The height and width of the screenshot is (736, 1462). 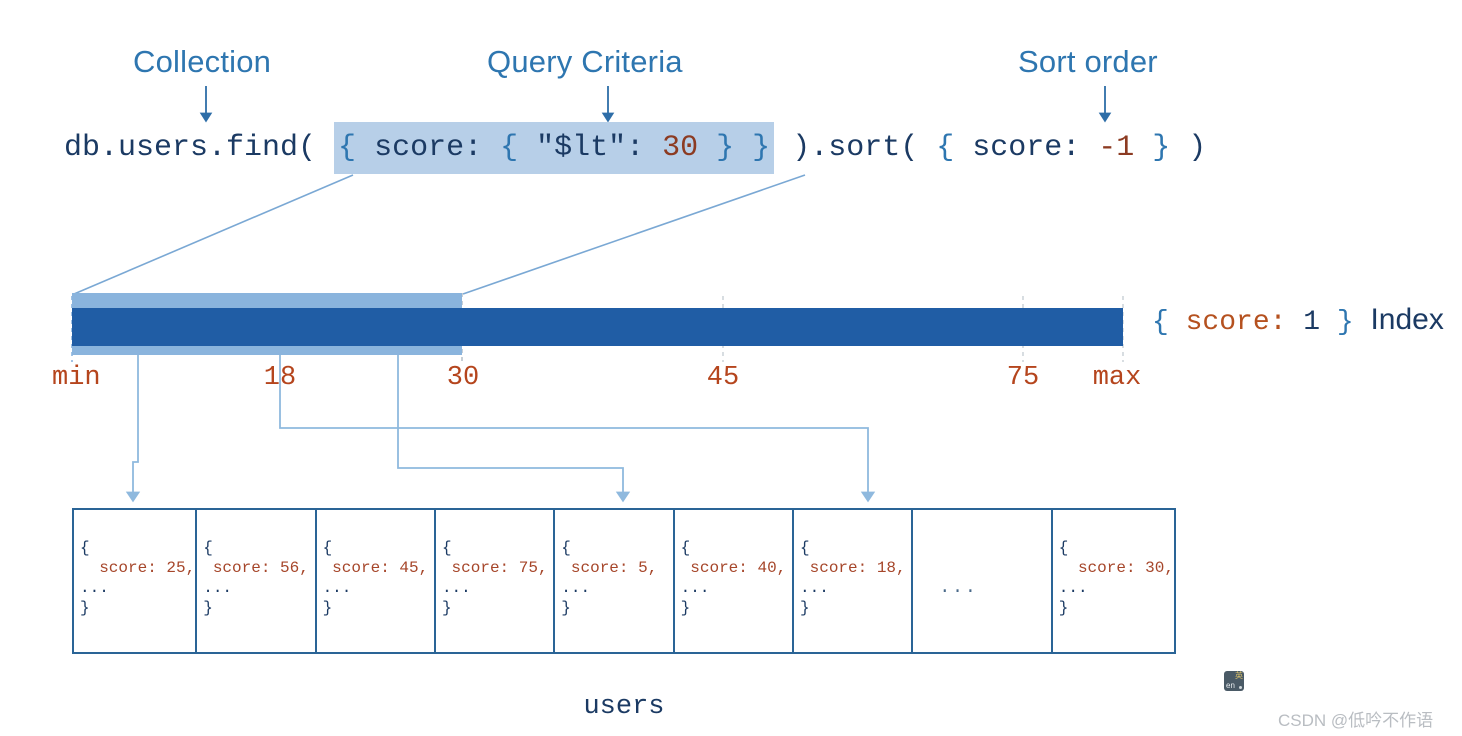 What do you see at coordinates (854, 581) in the screenshot?
I see `document-box: { score: 18, ... }` at bounding box center [854, 581].